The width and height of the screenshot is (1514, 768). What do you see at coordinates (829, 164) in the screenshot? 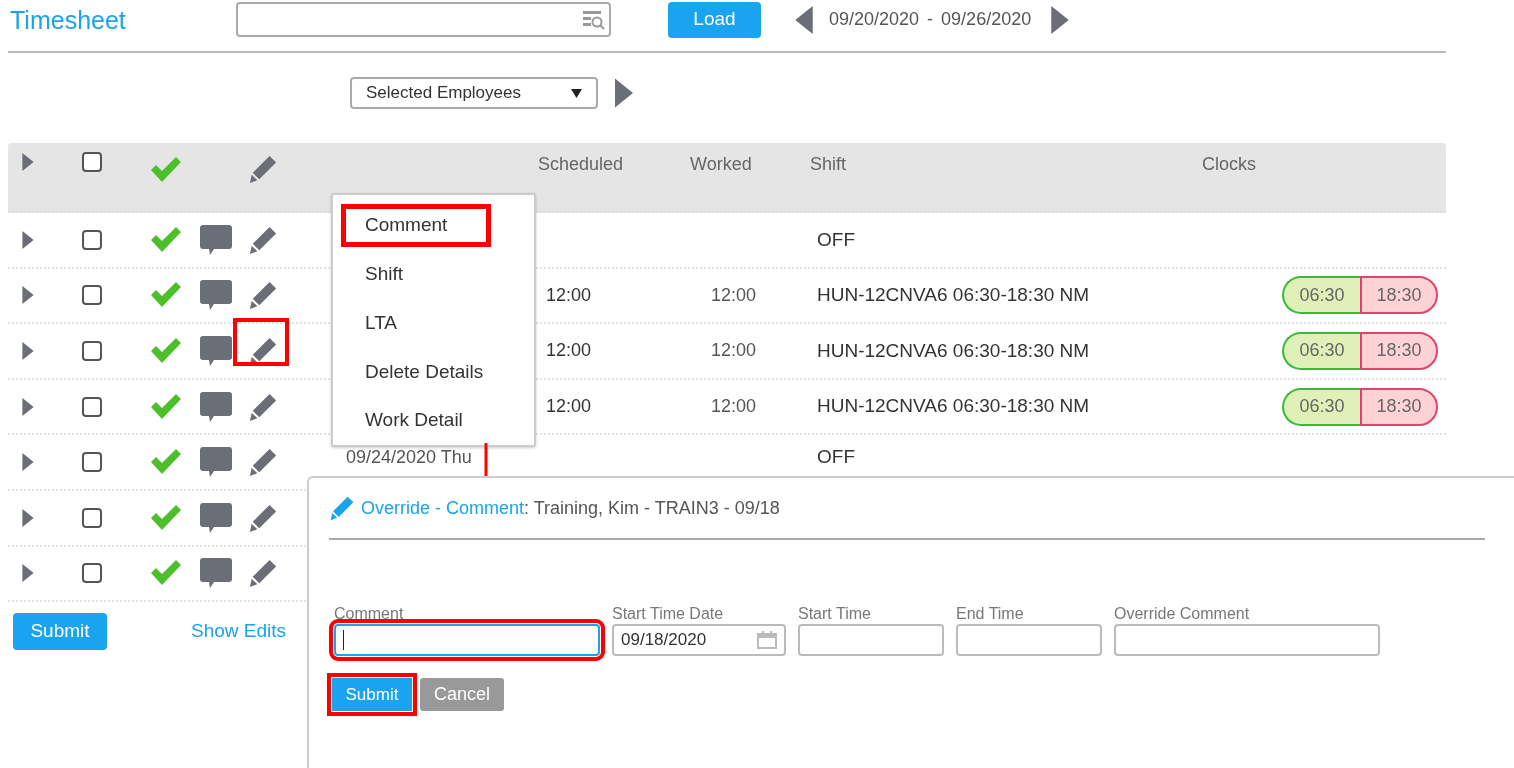
I see `column-header: Shift` at bounding box center [829, 164].